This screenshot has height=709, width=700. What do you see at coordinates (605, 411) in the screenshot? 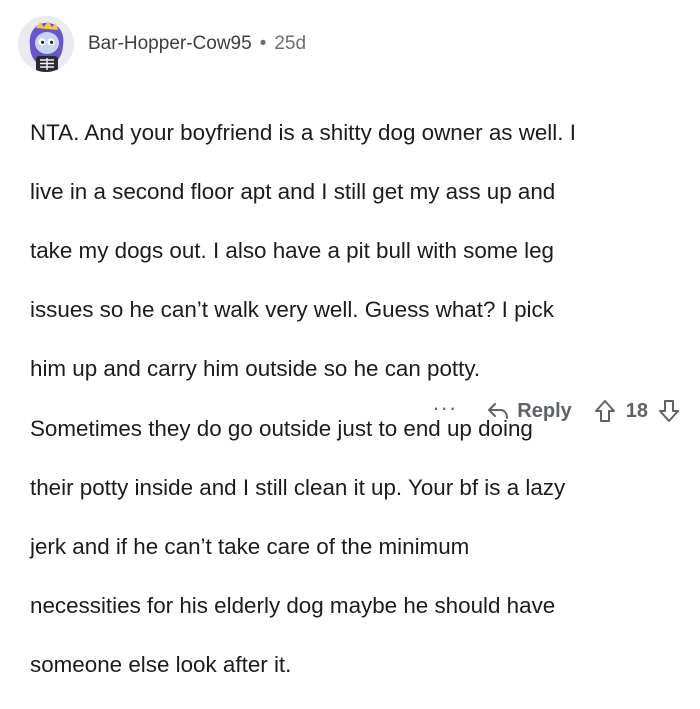
I see `upvote-arrow-icon` at bounding box center [605, 411].